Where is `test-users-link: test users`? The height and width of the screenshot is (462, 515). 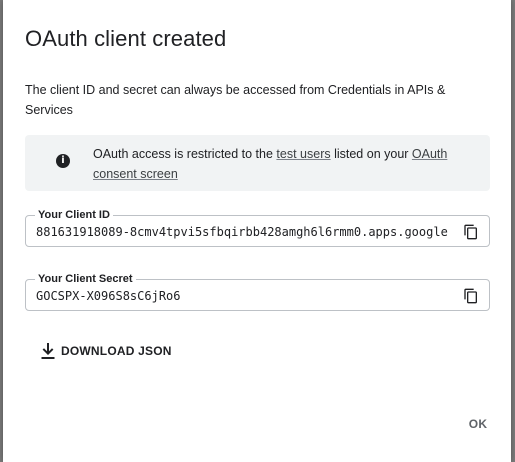
test-users-link: test users is located at coordinates (303, 154).